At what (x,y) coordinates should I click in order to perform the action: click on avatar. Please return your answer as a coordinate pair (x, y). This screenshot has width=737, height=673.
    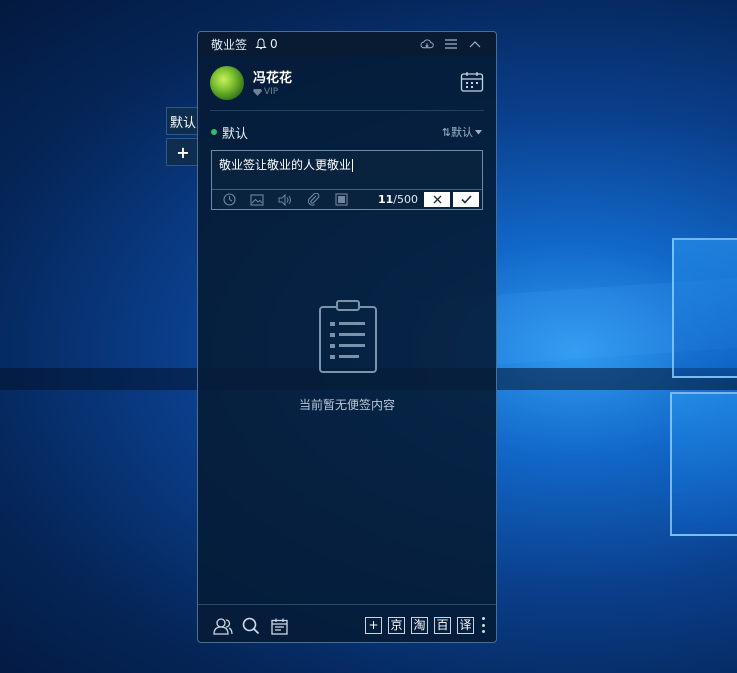
    Looking at the image, I should click on (227, 83).